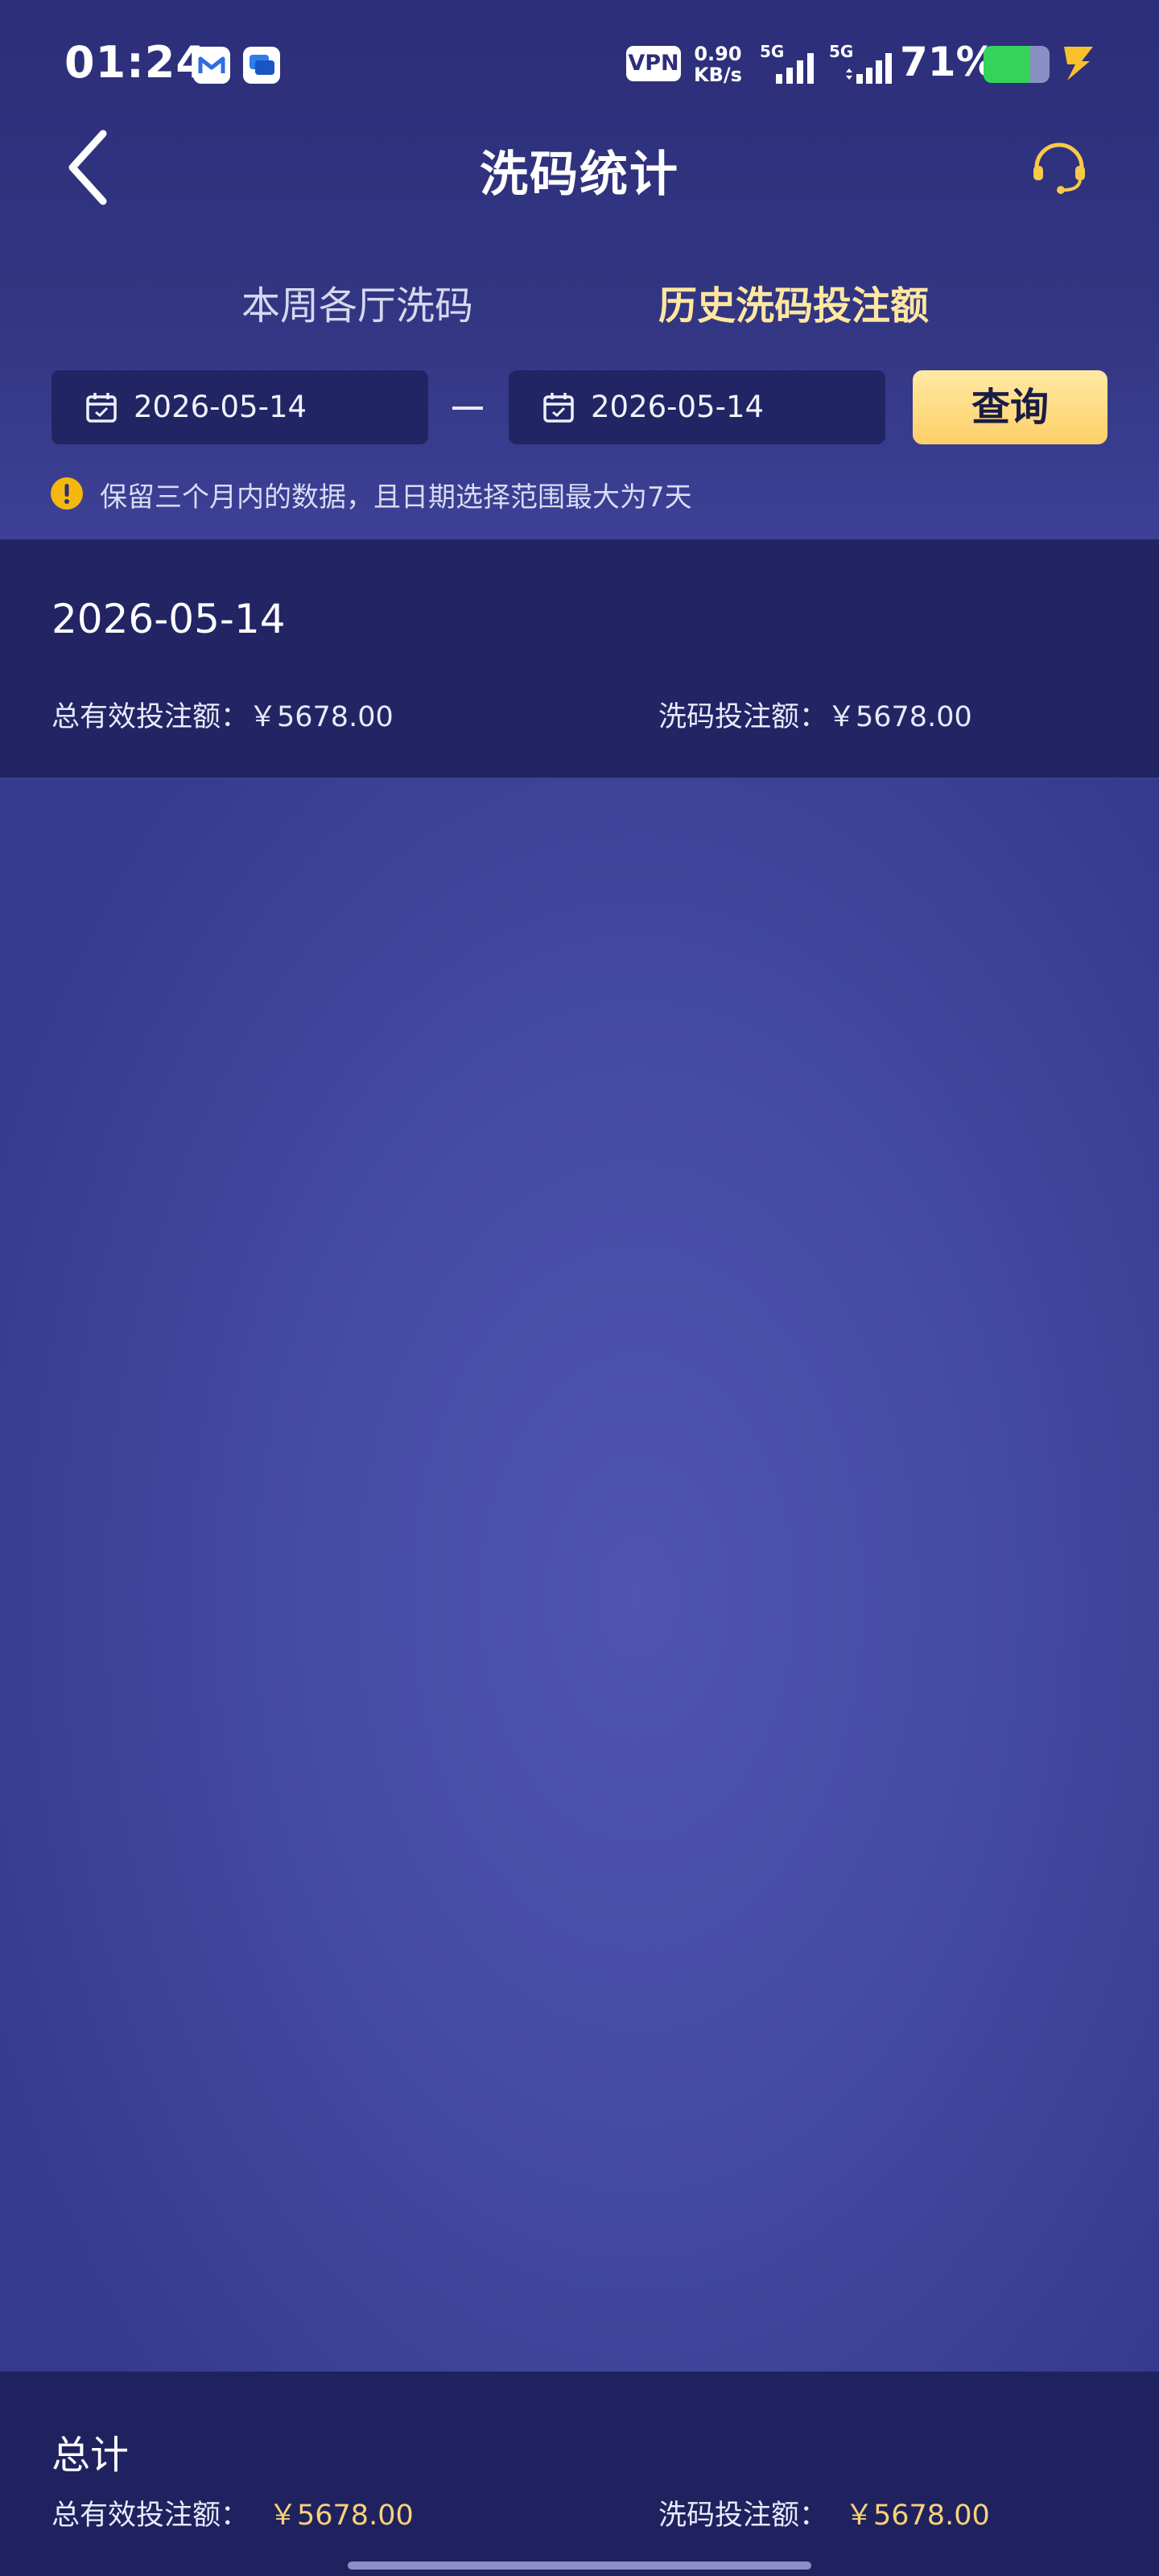 This screenshot has height=2576, width=1159. What do you see at coordinates (718, 54) in the screenshot?
I see `speed-value: 0.90` at bounding box center [718, 54].